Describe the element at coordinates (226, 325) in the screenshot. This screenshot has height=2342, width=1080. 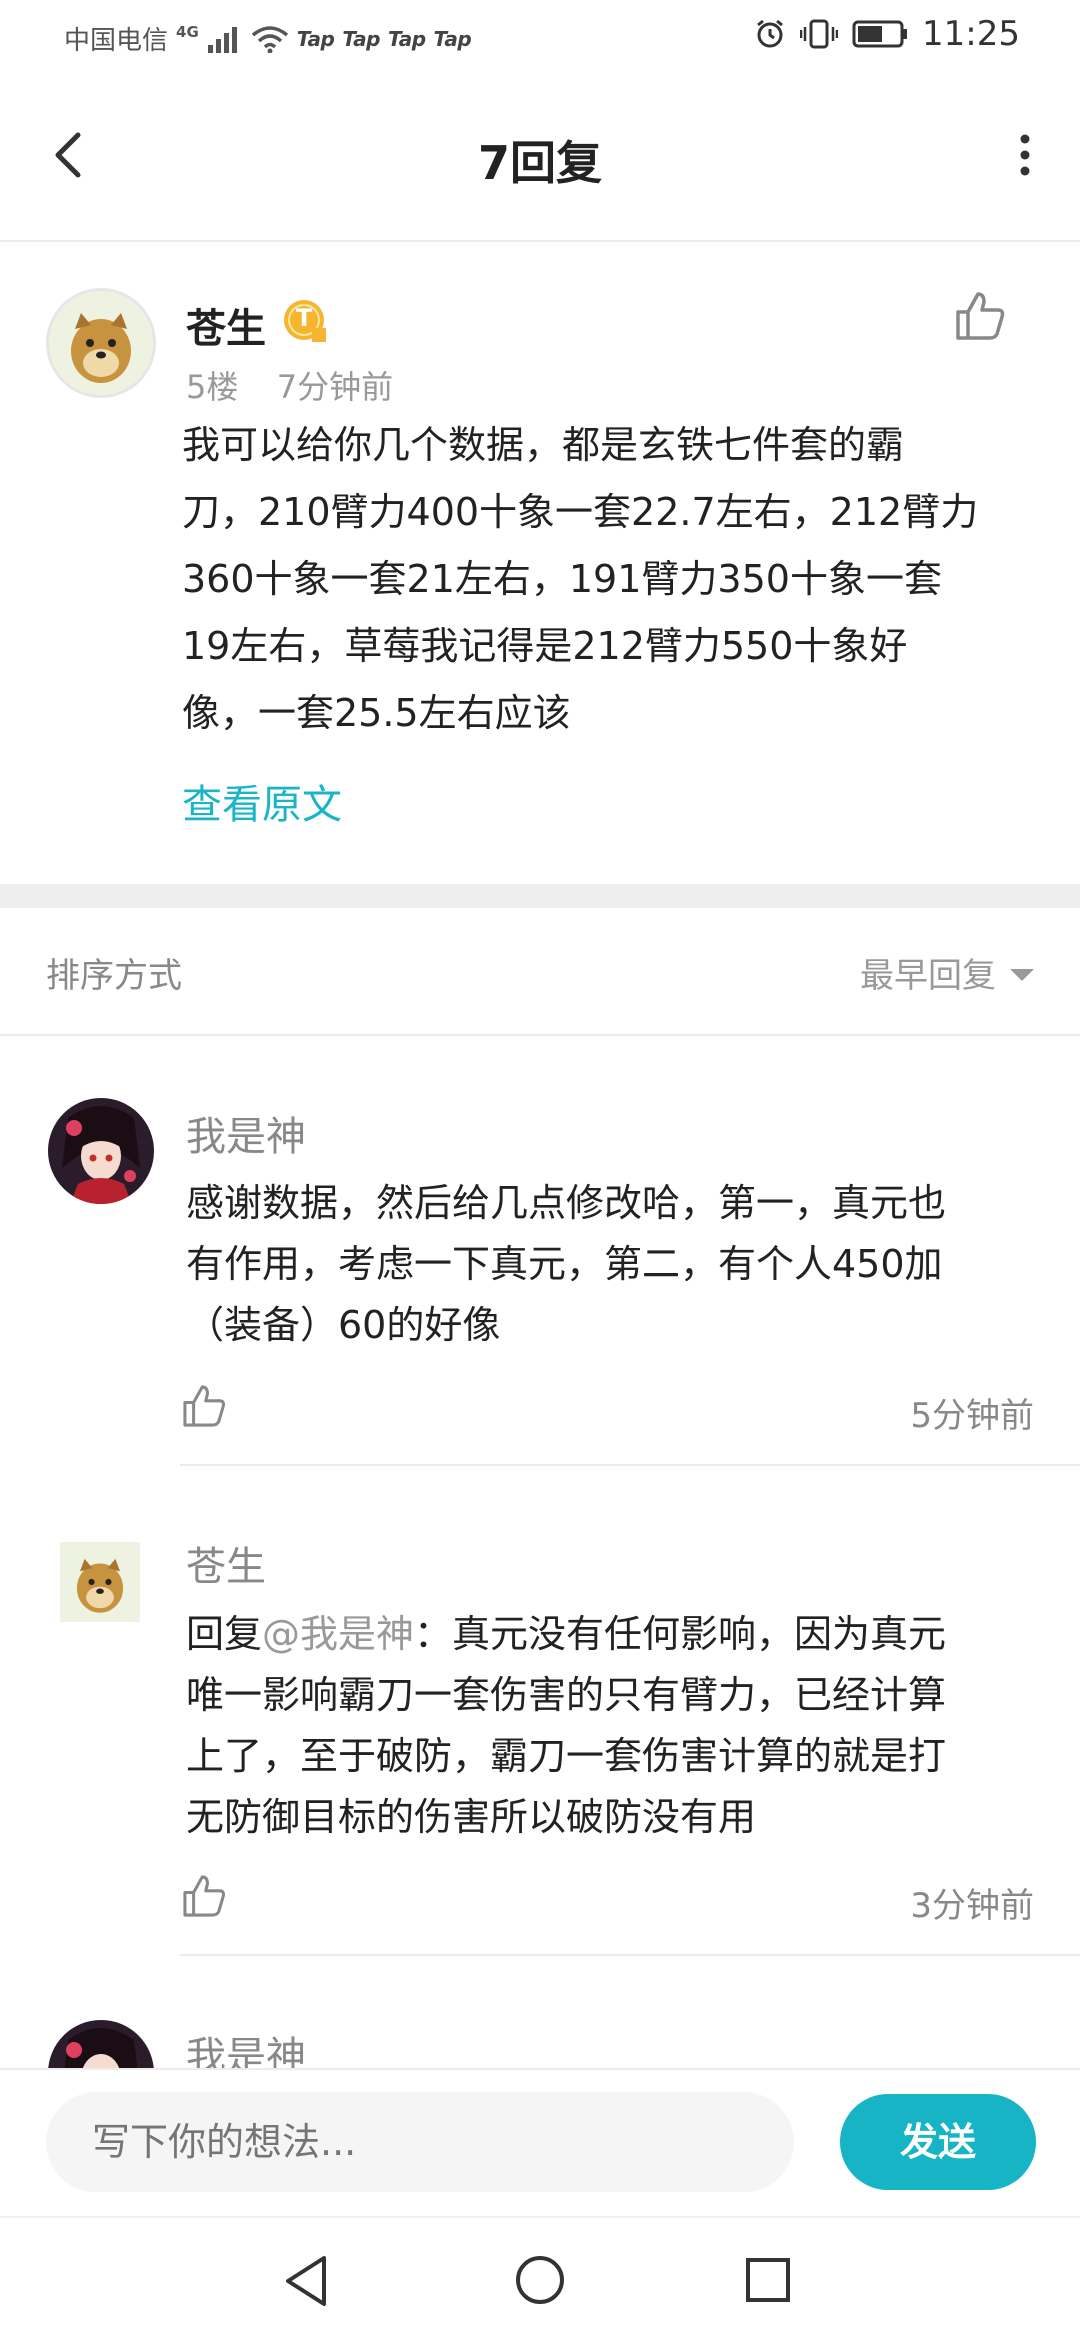
I see `post-author-name: 苍生` at that location.